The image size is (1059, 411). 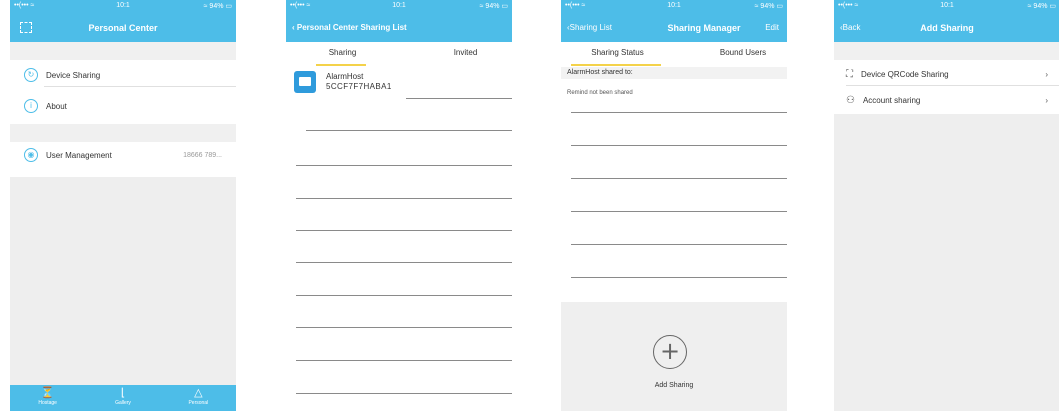 I want to click on share-icon: ↻, so click(x=31, y=75).